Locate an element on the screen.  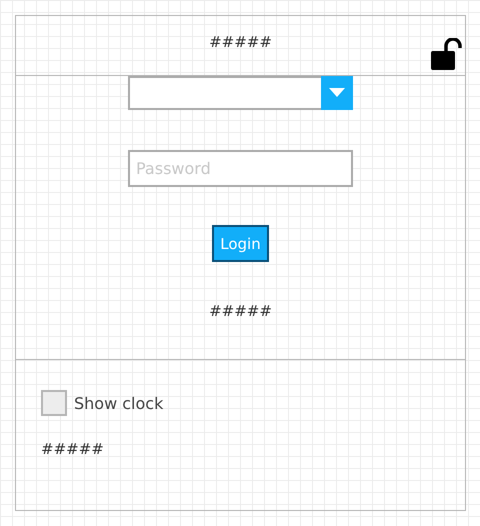
caret-icon is located at coordinates (337, 93).